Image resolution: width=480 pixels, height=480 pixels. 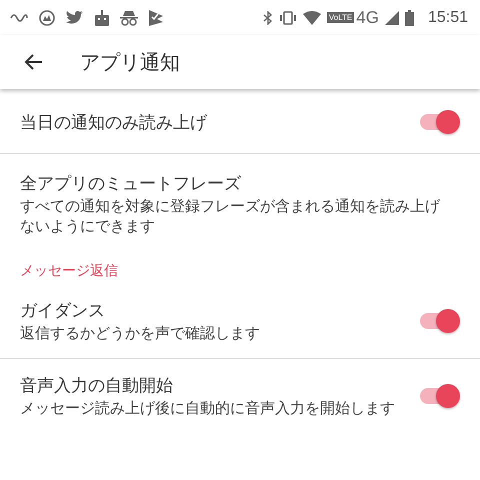 I want to click on vibrate-icon, so click(x=287, y=17).